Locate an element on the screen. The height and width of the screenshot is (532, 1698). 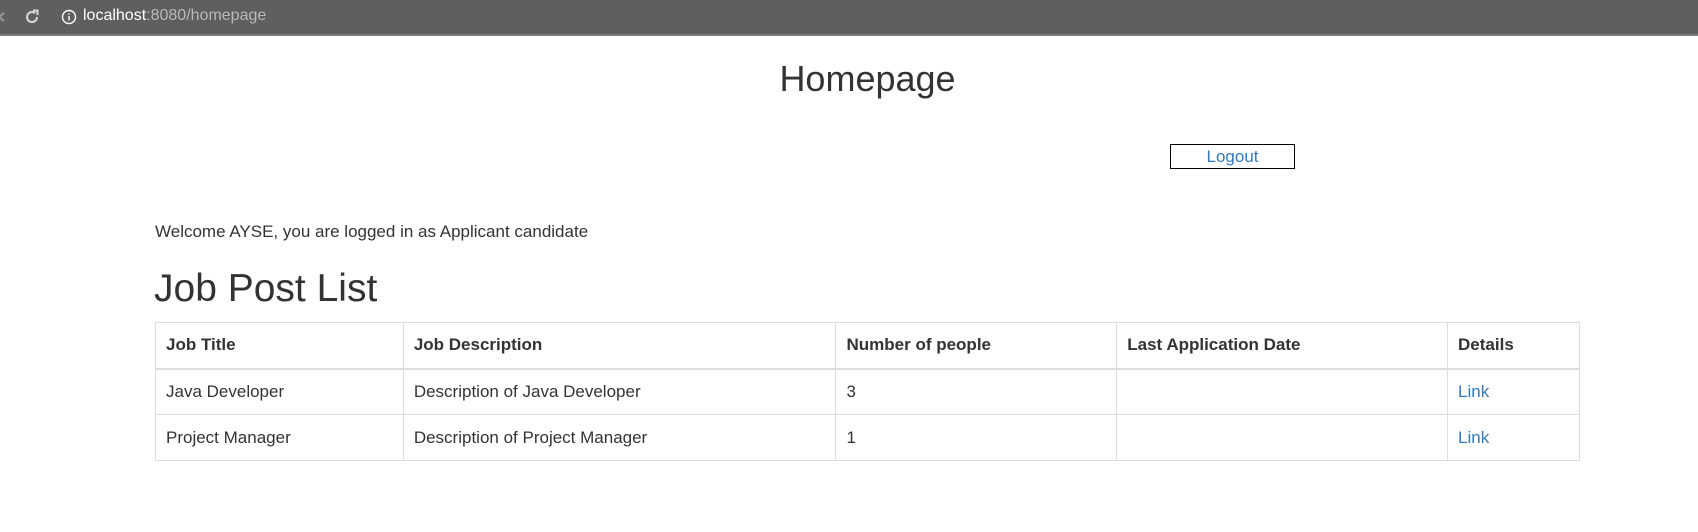
cell-job-description: Description of Java Developer is located at coordinates (619, 391).